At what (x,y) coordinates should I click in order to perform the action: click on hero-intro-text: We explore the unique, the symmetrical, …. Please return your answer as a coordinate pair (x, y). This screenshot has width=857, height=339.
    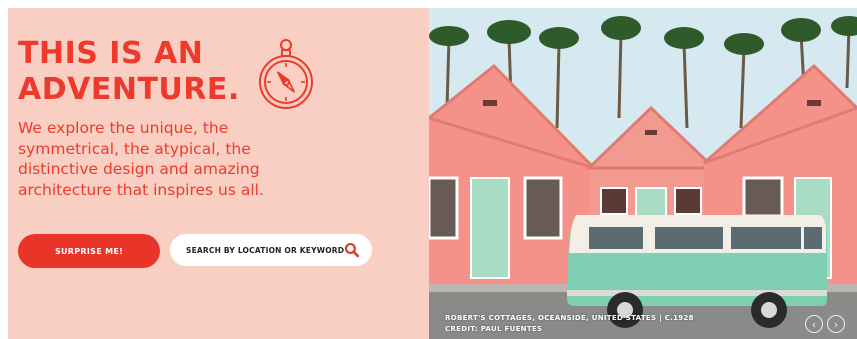
    Looking at the image, I should click on (168, 159).